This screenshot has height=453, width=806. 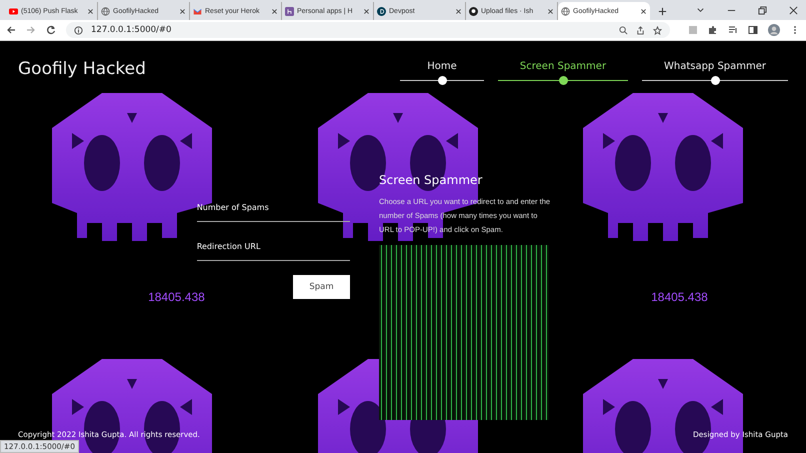 What do you see at coordinates (762, 10) in the screenshot?
I see `restore-icon` at bounding box center [762, 10].